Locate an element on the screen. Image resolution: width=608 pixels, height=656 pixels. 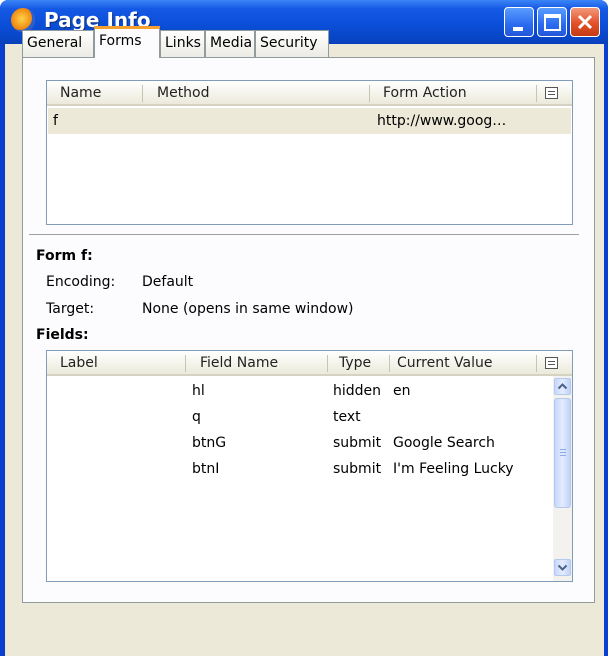
splitter is located at coordinates (304, 235).